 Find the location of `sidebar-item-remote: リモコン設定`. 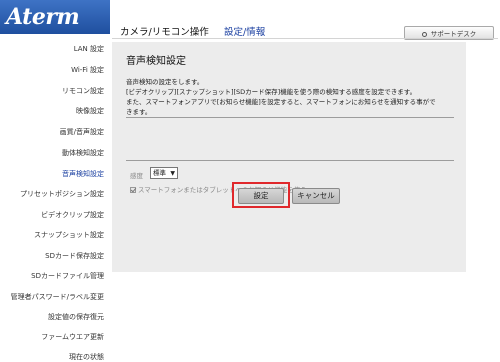

sidebar-item-remote: リモコン設定 is located at coordinates (83, 91).